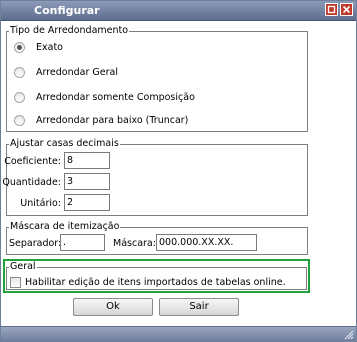 The width and height of the screenshot is (357, 342). What do you see at coordinates (206, 242) in the screenshot?
I see `mask-input: 000.000.XX.XX.` at bounding box center [206, 242].